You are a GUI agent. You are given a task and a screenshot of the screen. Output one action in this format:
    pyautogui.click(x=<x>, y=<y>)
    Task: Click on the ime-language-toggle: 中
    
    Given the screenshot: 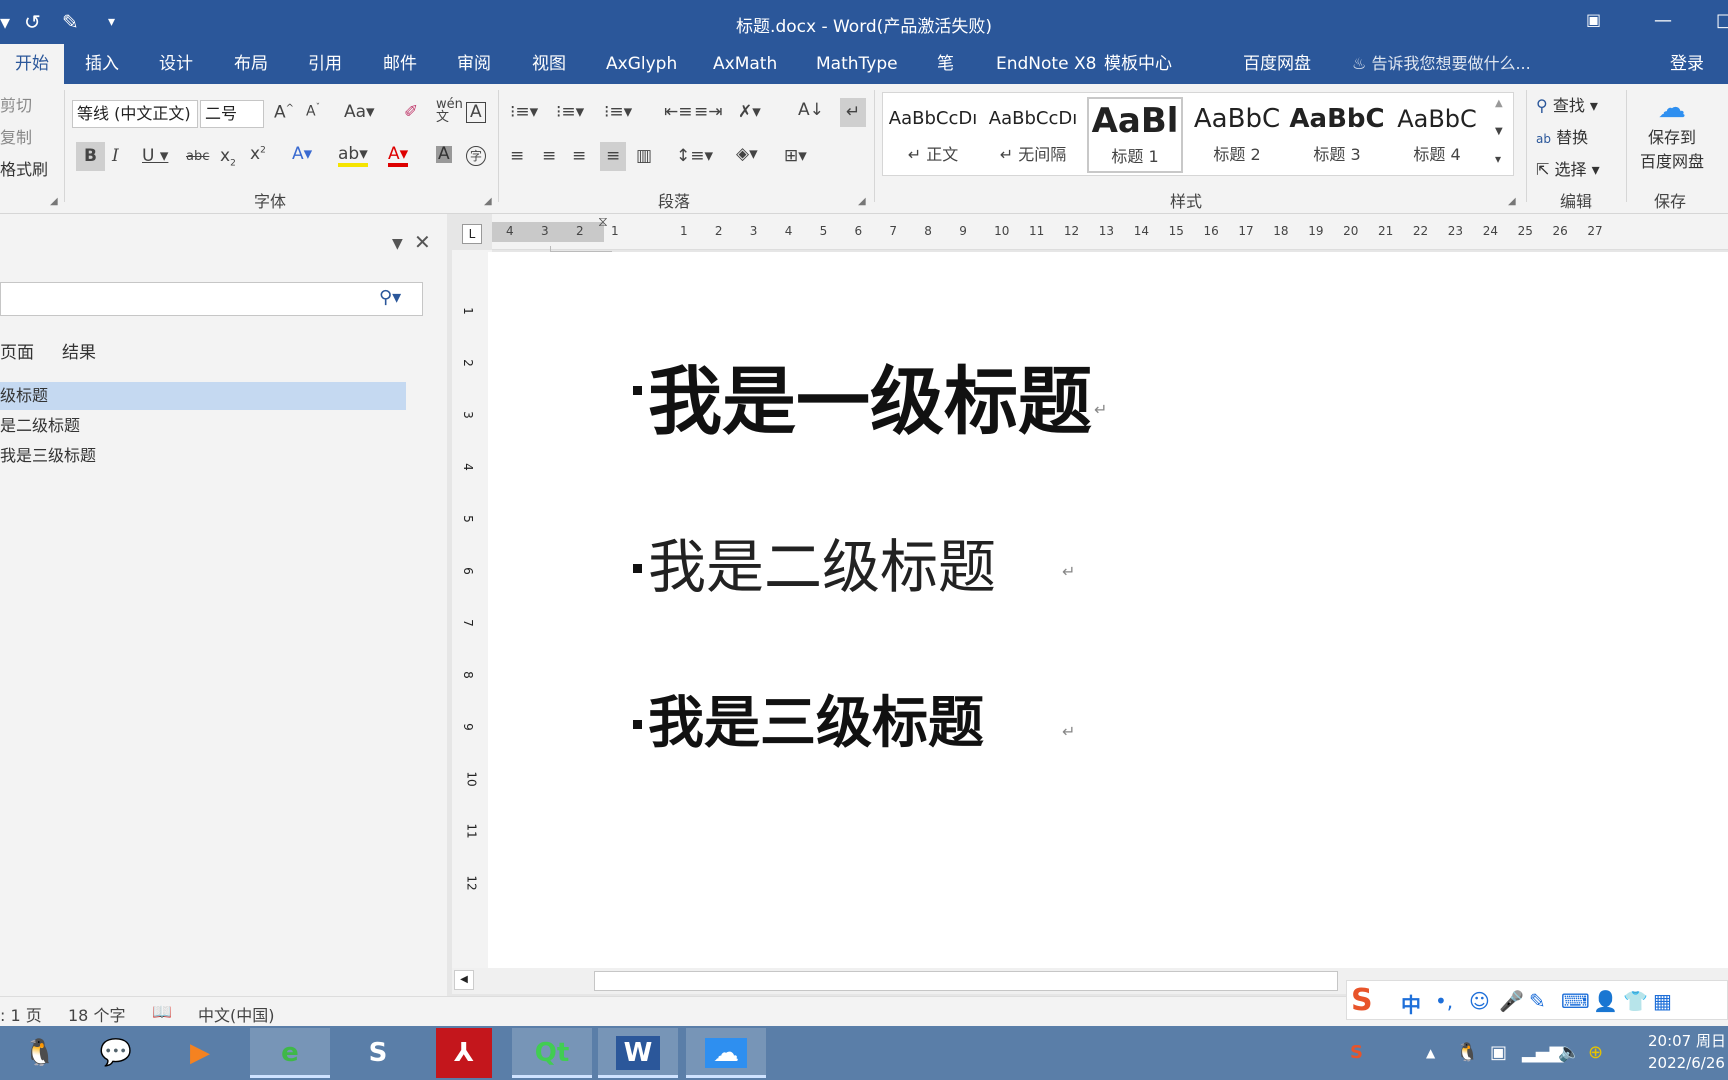 What is the action you would take?
    pyautogui.click(x=1411, y=1003)
    